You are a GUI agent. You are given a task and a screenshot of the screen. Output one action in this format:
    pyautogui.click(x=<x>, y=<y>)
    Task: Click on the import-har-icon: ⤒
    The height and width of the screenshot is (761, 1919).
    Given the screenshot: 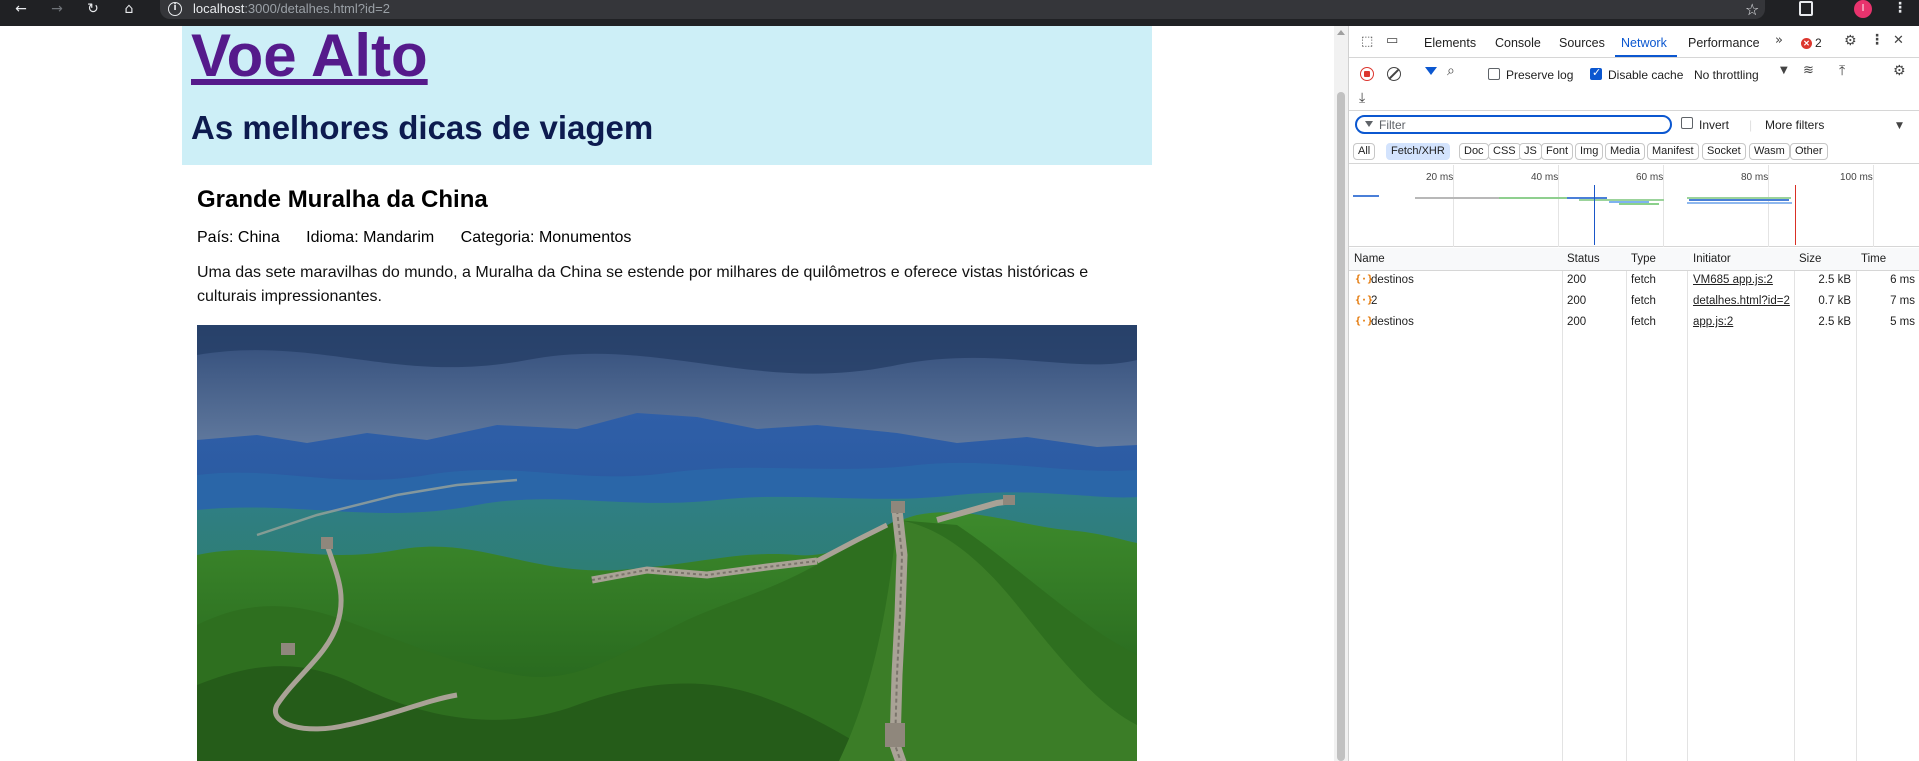 What is the action you would take?
    pyautogui.click(x=1842, y=71)
    